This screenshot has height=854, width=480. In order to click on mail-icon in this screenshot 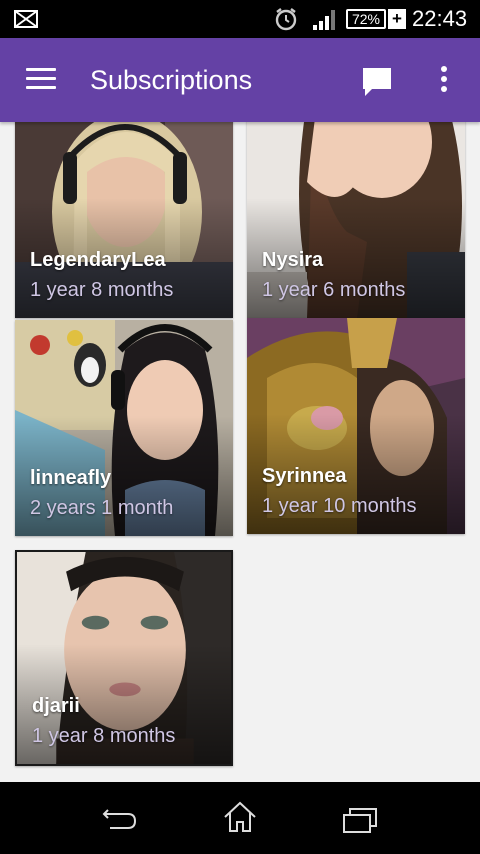, I will do `click(26, 19)`.